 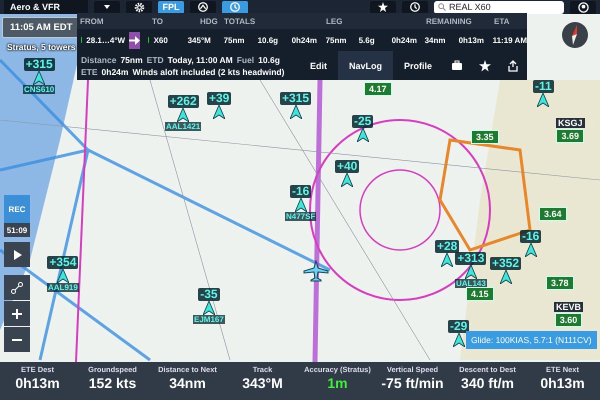 I want to click on weather-value-badge: 3.60, so click(x=568, y=320).